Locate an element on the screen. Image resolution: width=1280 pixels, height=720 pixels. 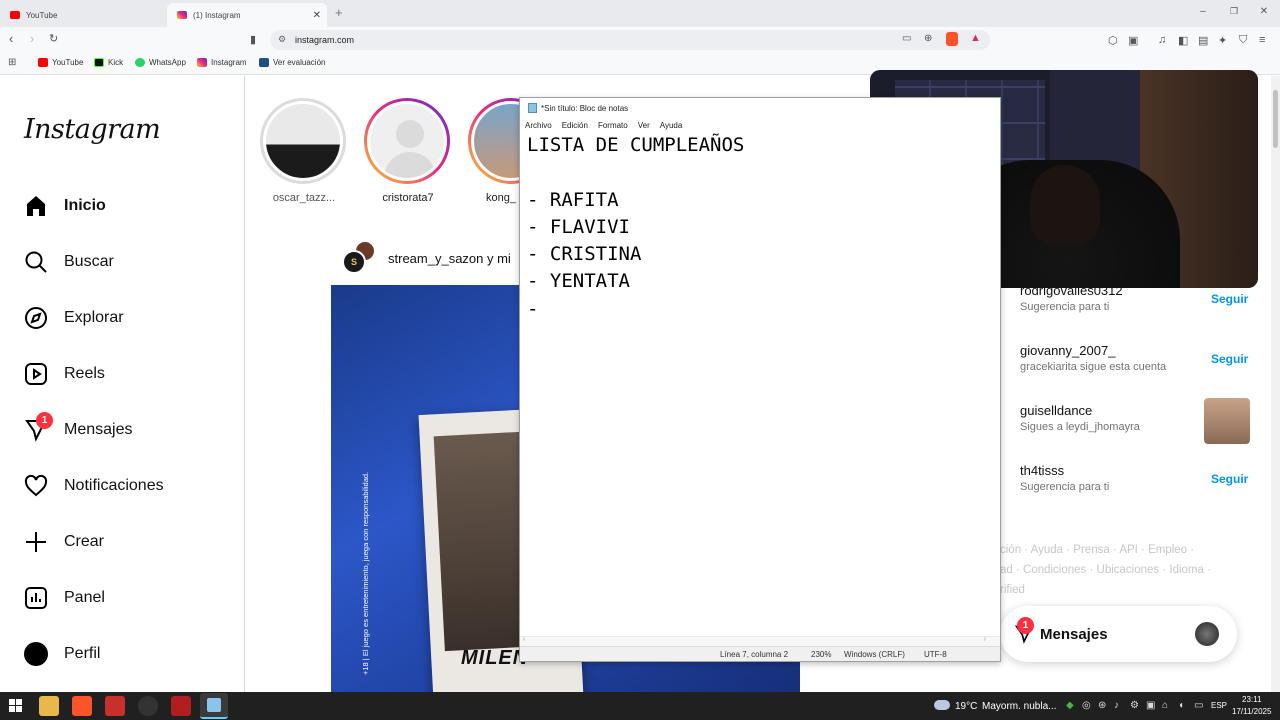
input-language: ESP is located at coordinates (1219, 705).